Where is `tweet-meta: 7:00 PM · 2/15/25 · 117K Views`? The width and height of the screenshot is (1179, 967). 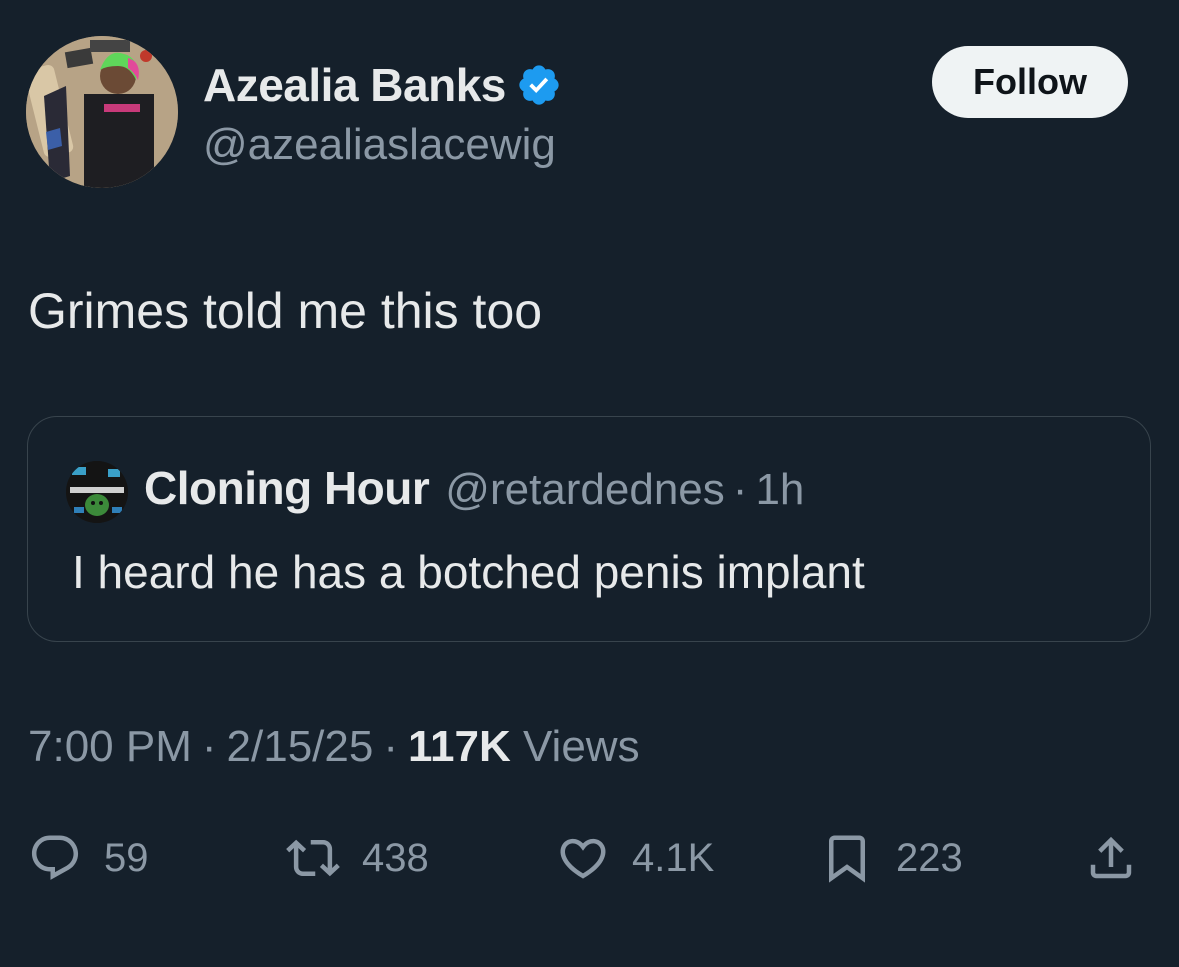 tweet-meta: 7:00 PM · 2/15/25 · 117K Views is located at coordinates (334, 747).